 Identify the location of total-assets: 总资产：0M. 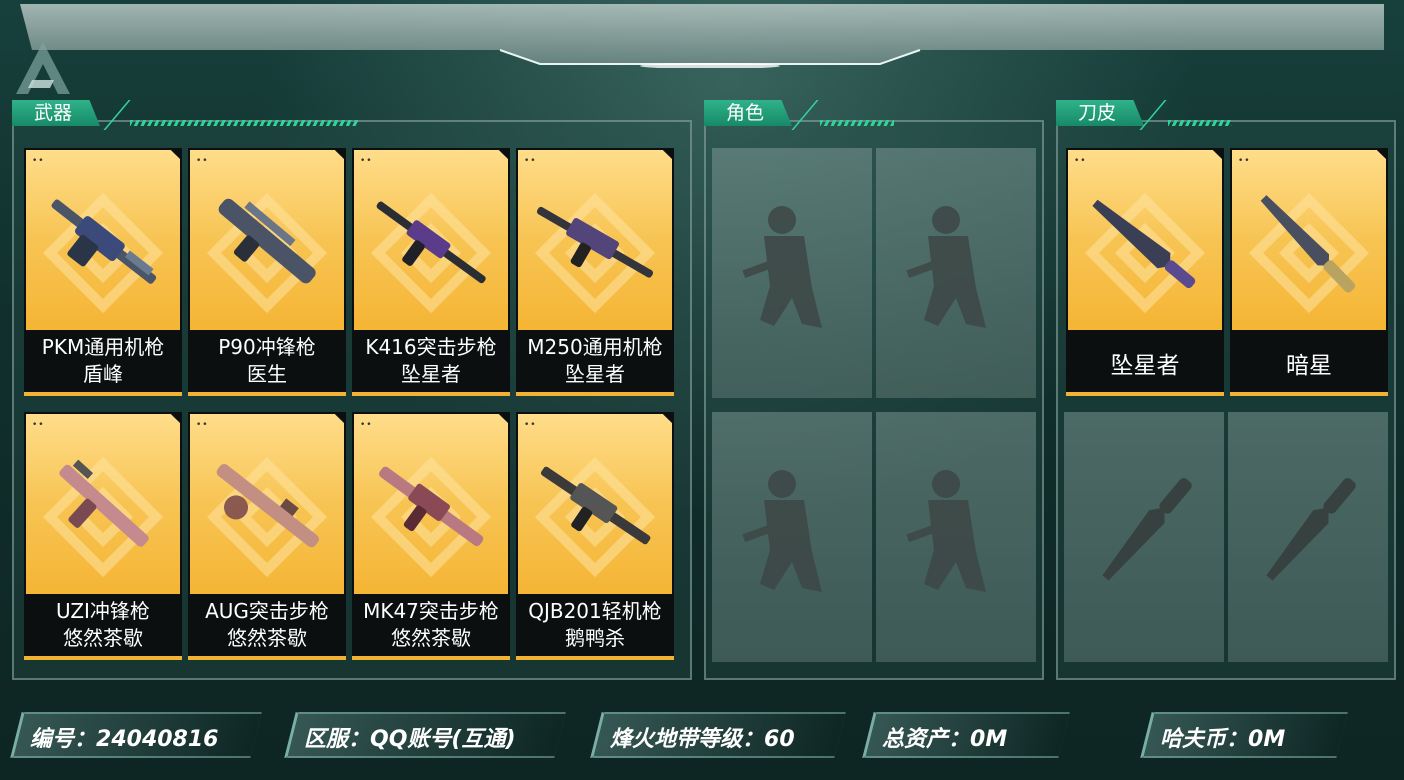
(966, 735).